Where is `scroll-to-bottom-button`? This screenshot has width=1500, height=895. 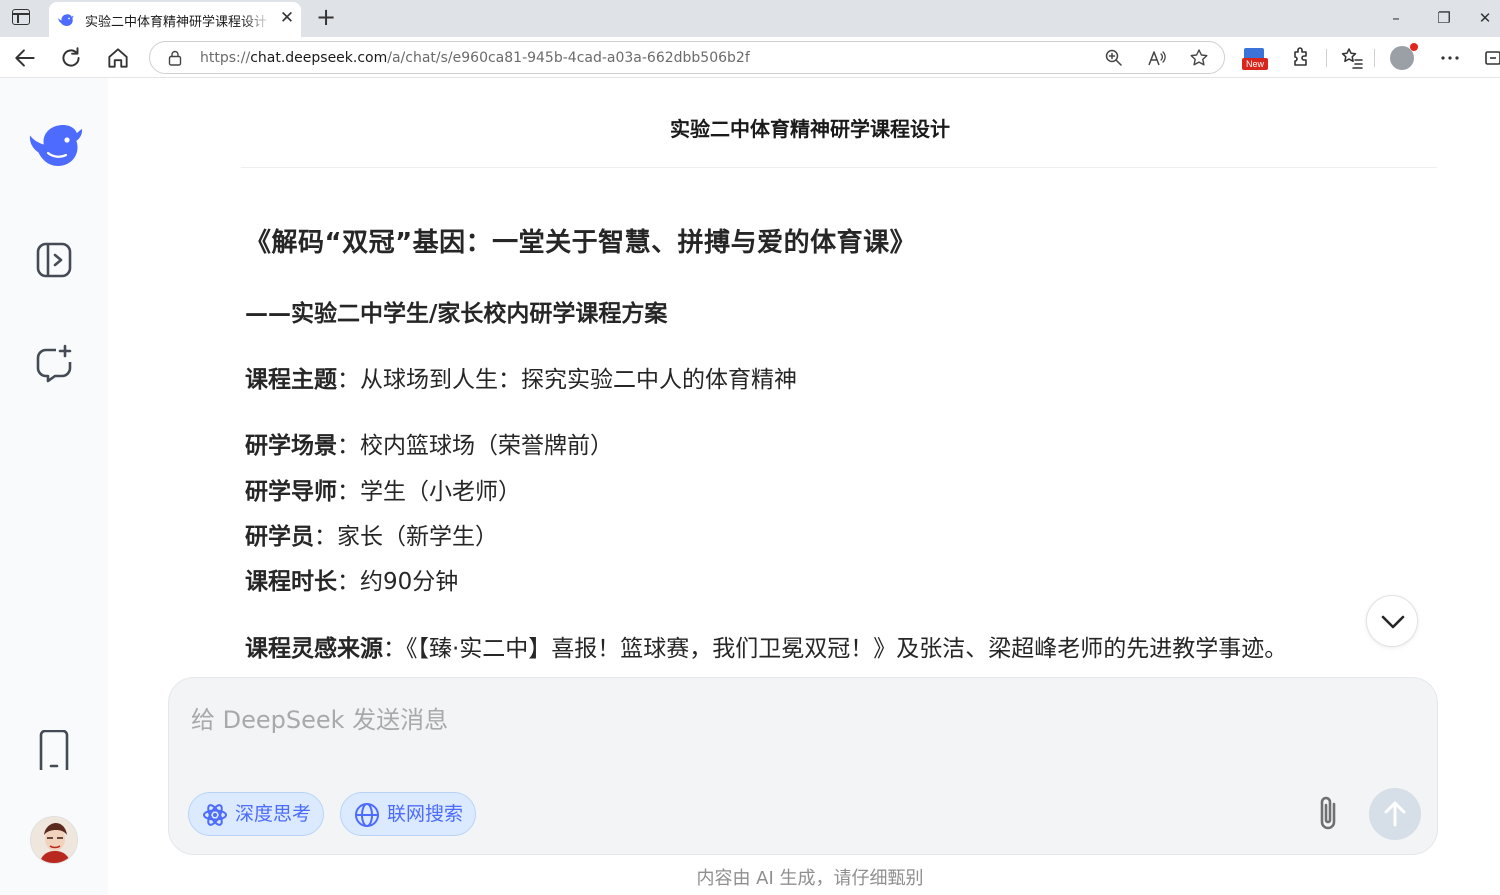 scroll-to-bottom-button is located at coordinates (1392, 621).